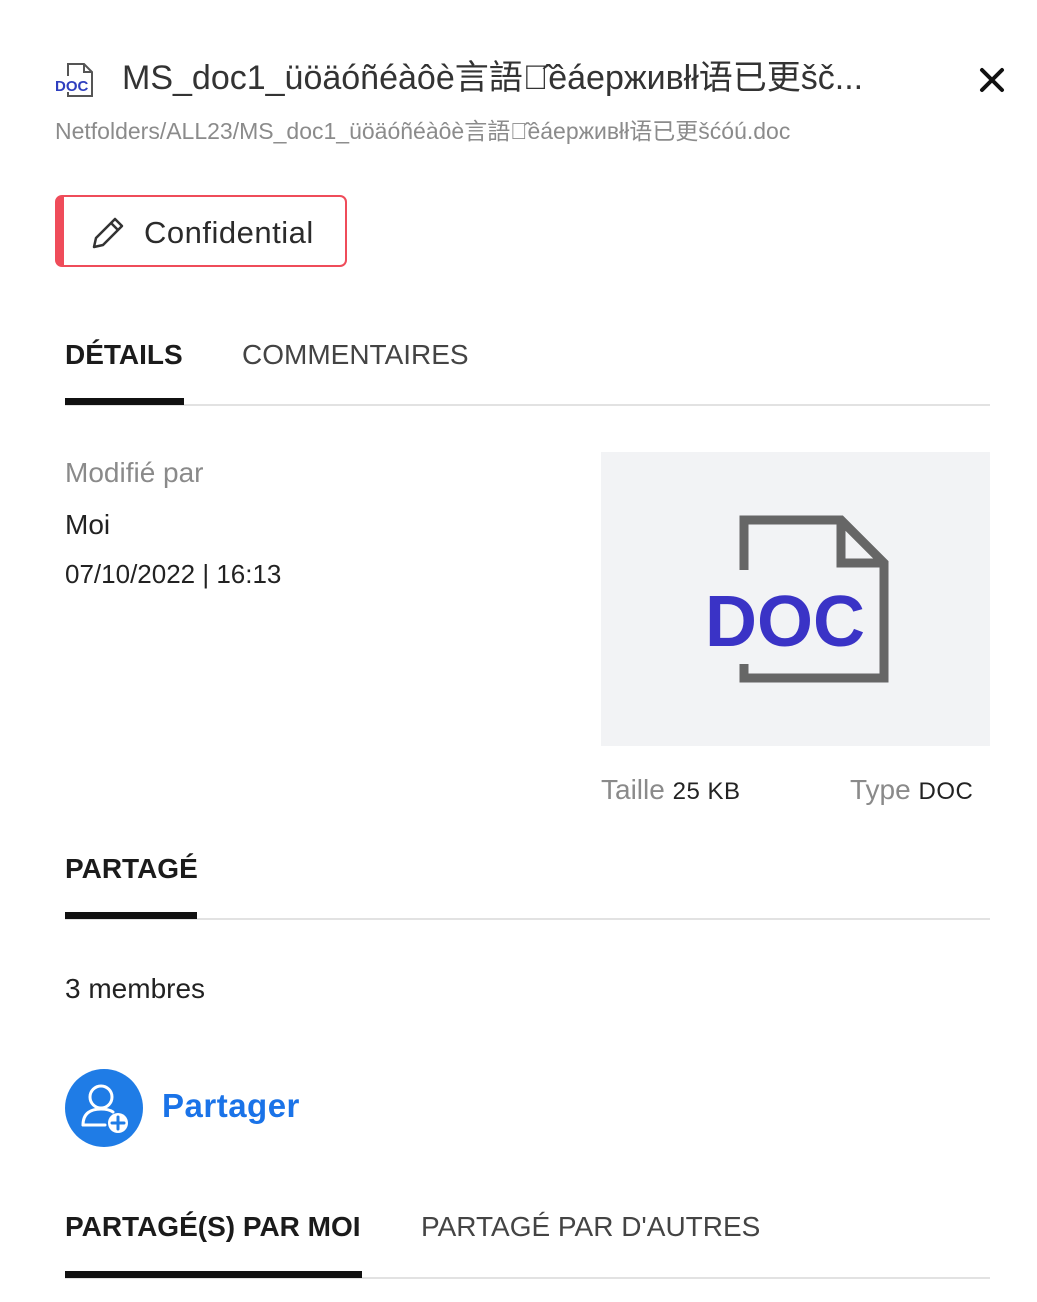  What do you see at coordinates (670, 791) in the screenshot?
I see `size-info: Taille 25 KB` at bounding box center [670, 791].